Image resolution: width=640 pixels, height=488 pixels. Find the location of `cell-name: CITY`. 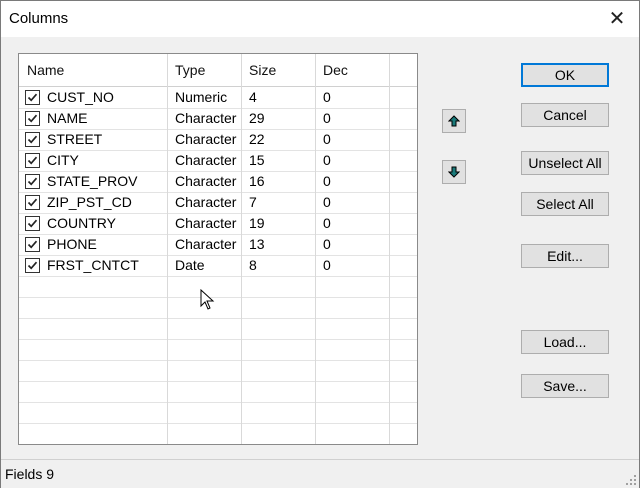

cell-name: CITY is located at coordinates (63, 160).